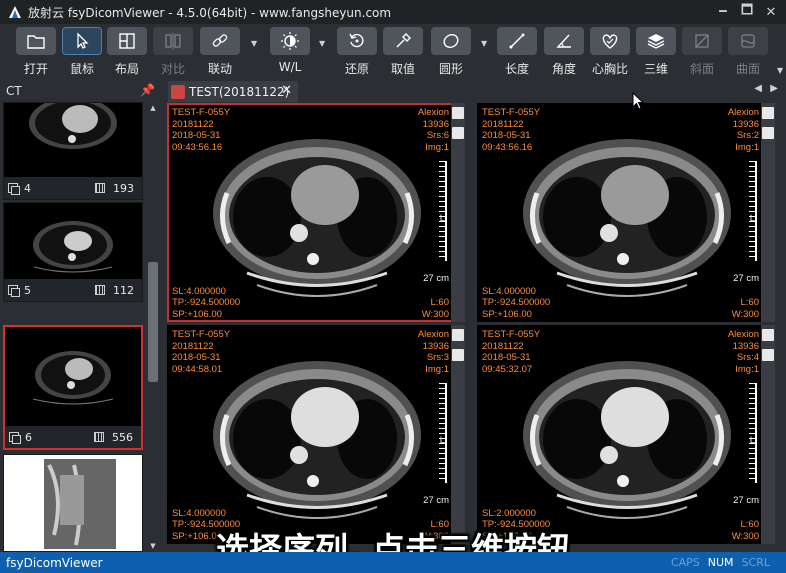 This screenshot has width=786, height=573. What do you see at coordinates (780, 70) in the screenshot?
I see `toolbar-overflow-icon: ▼` at bounding box center [780, 70].